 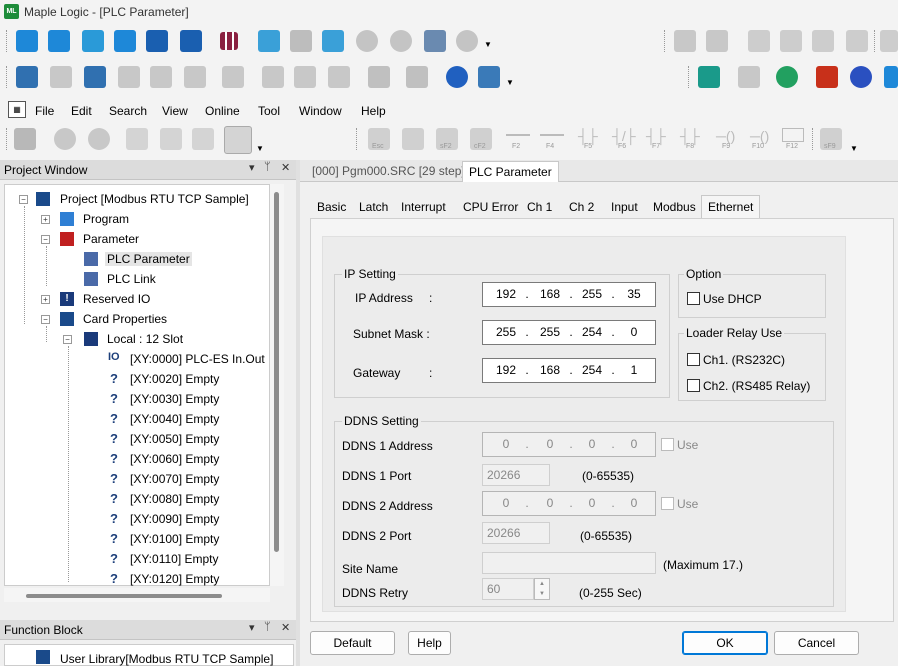 What do you see at coordinates (174, 459) in the screenshot?
I see `tree-item-slot: [XY:0060] Empty` at bounding box center [174, 459].